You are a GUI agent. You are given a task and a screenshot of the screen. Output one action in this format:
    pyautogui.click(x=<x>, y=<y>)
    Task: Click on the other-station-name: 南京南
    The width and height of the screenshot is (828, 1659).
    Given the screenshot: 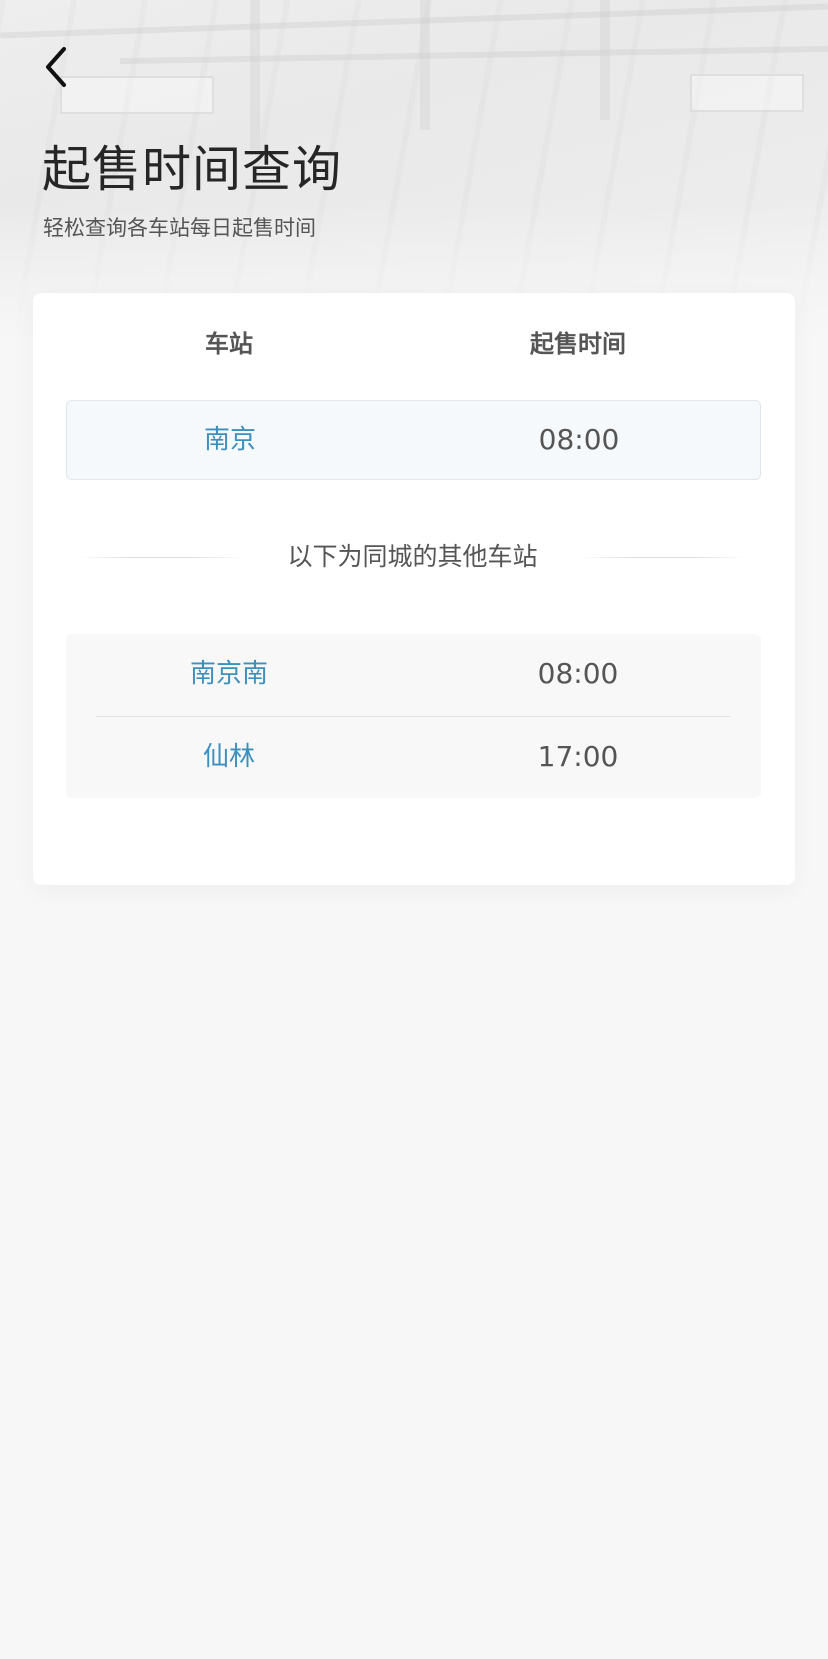 What is the action you would take?
    pyautogui.click(x=229, y=674)
    